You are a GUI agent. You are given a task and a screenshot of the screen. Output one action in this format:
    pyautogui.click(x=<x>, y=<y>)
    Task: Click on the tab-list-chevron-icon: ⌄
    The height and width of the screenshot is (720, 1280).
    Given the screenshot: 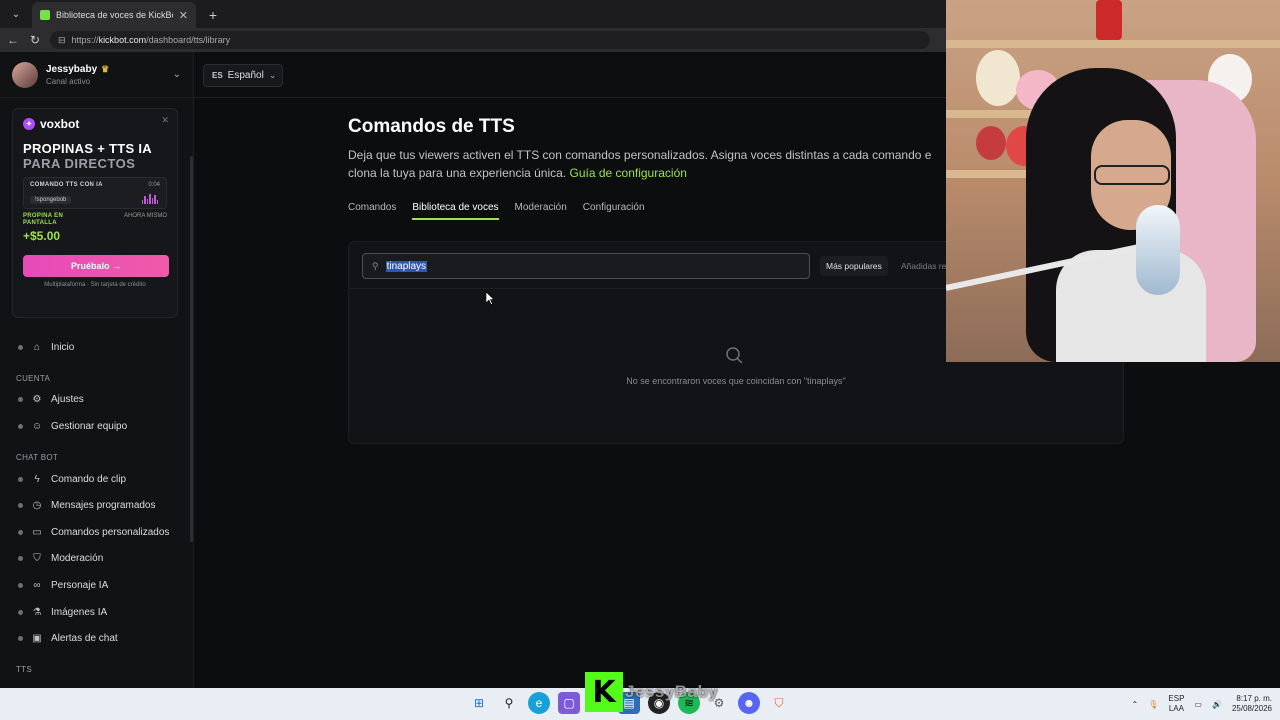 What is the action you would take?
    pyautogui.click(x=16, y=14)
    